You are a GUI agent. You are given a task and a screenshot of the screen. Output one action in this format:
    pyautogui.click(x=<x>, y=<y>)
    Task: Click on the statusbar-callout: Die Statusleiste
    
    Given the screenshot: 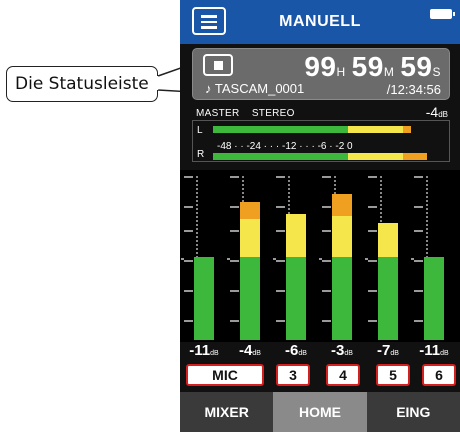 What is the action you would take?
    pyautogui.click(x=82, y=84)
    